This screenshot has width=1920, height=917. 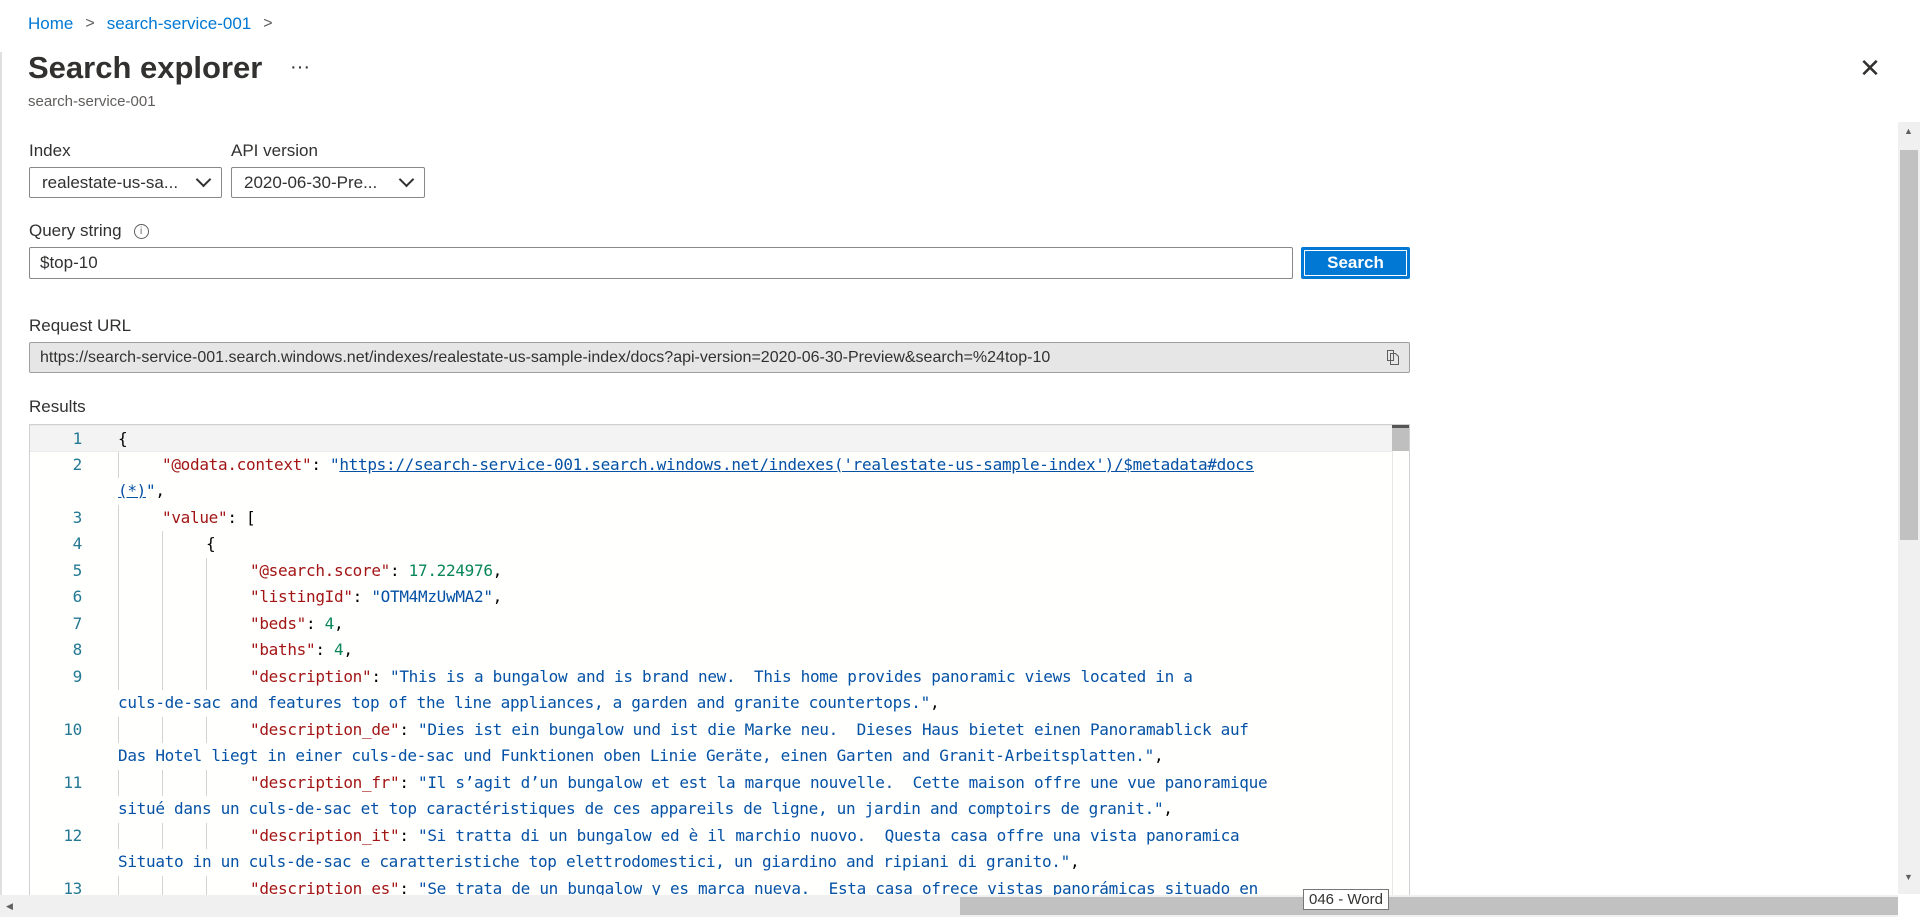 What do you see at coordinates (1393, 357) in the screenshot?
I see `copy-icon` at bounding box center [1393, 357].